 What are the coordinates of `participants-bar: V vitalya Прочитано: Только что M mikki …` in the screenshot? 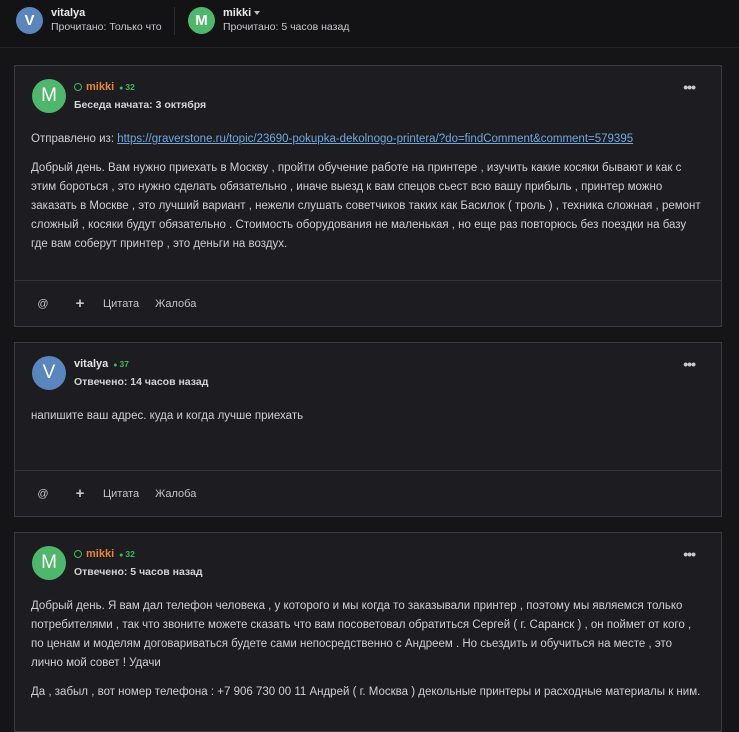 It's located at (369, 24).